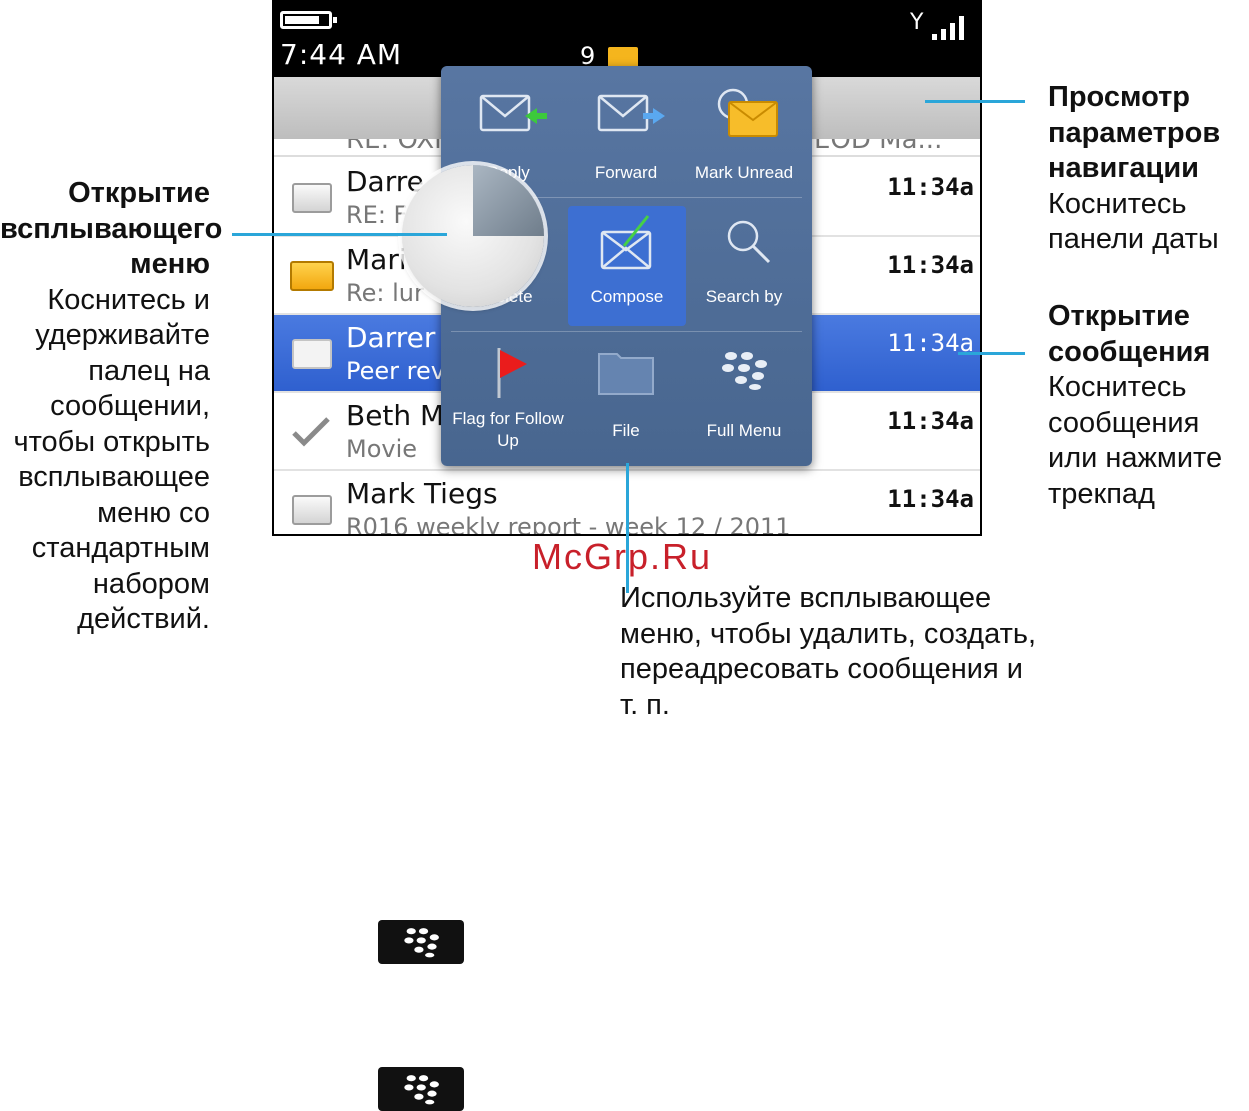 The width and height of the screenshot is (1249, 1111). I want to click on flag-label: Flag for Follow Up, so click(508, 429).